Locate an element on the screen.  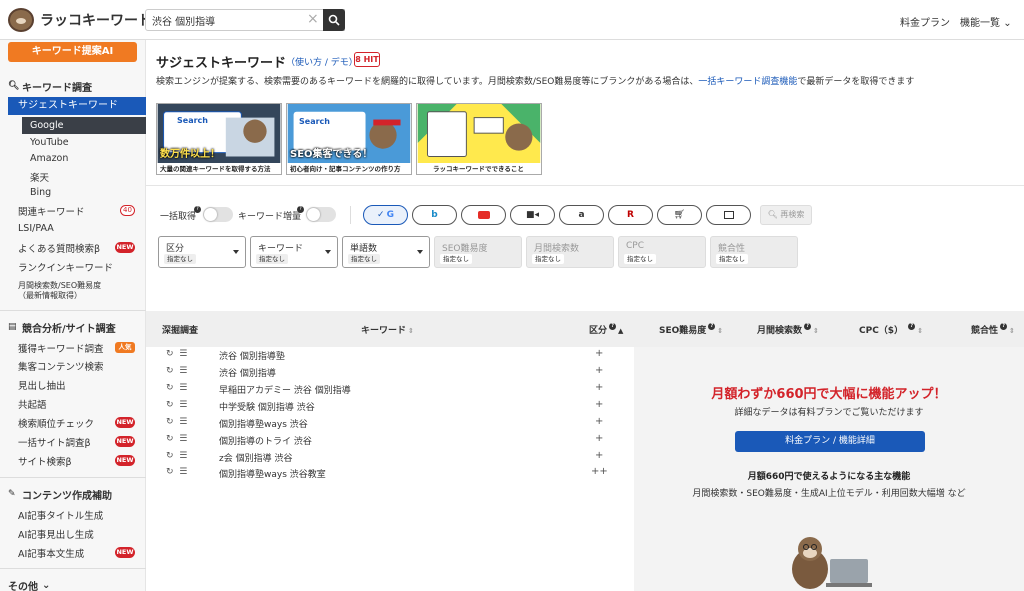
banner-bulk-keywords: Search 数万件以上！ 大量の関連キーワードを取得する方法 is located at coordinates (219, 139).